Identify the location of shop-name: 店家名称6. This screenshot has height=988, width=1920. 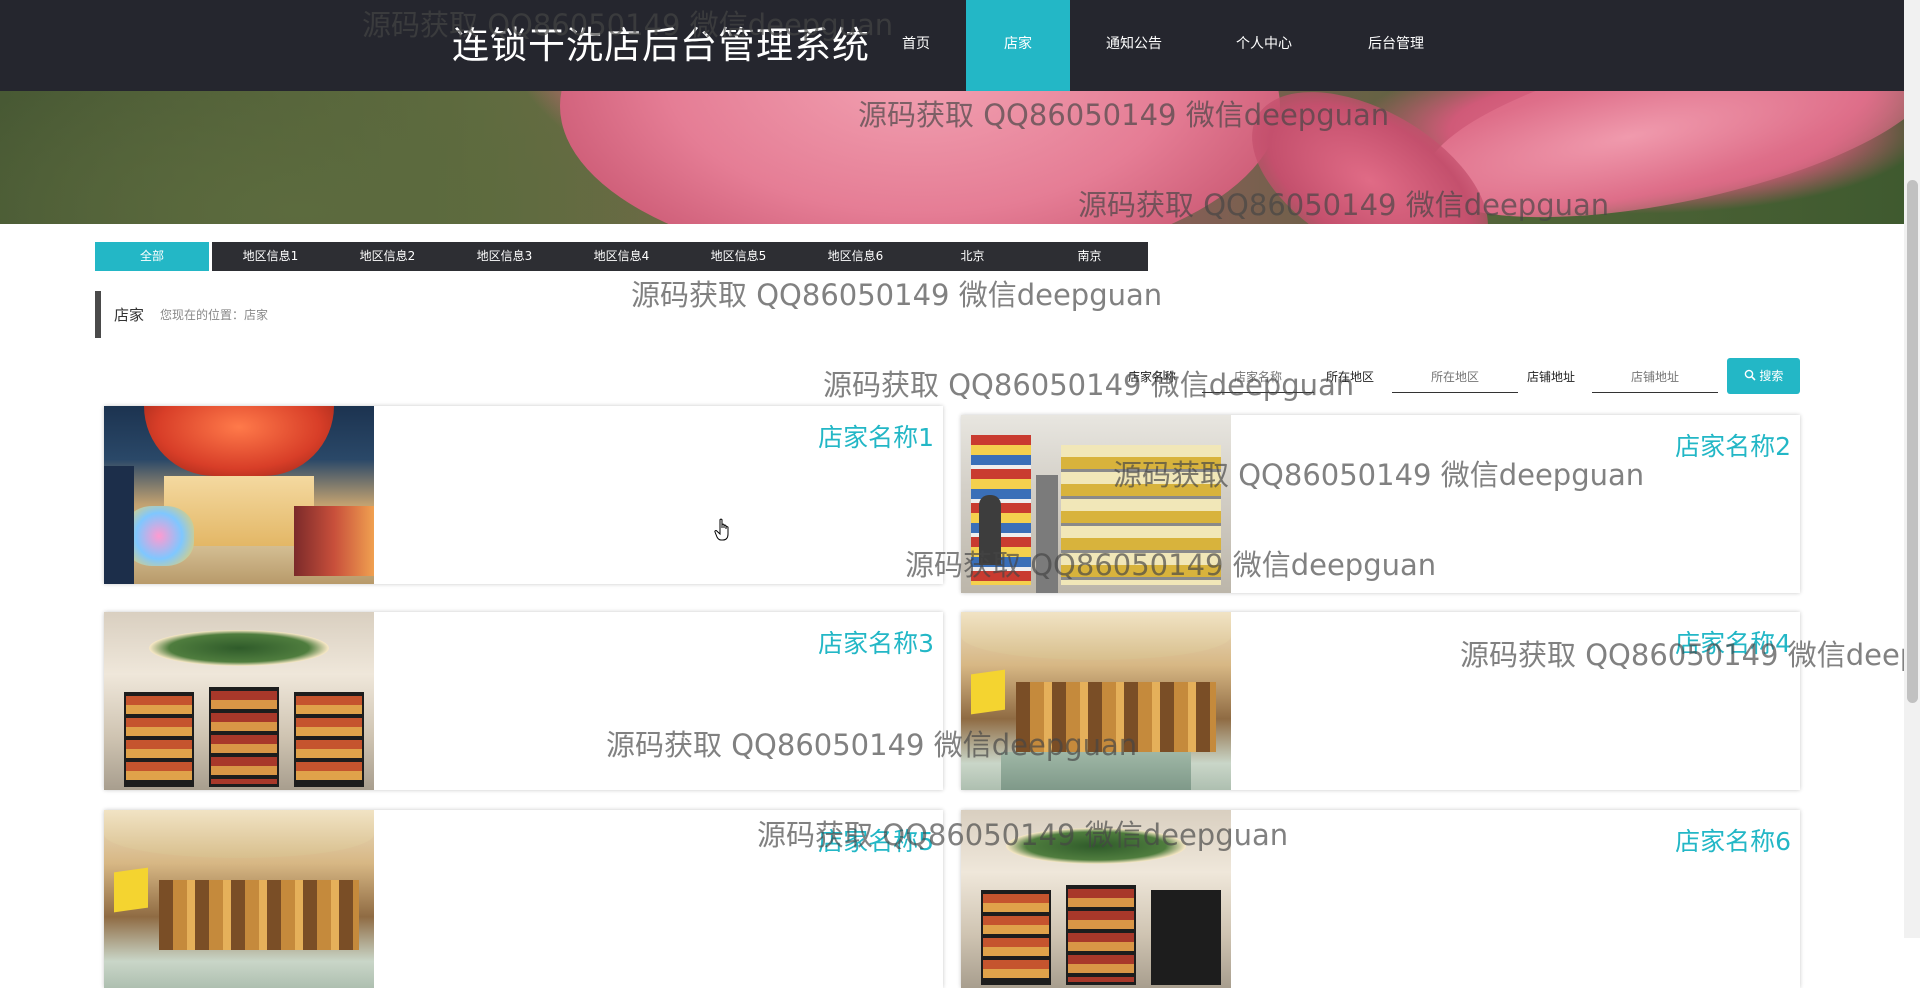
(1733, 841).